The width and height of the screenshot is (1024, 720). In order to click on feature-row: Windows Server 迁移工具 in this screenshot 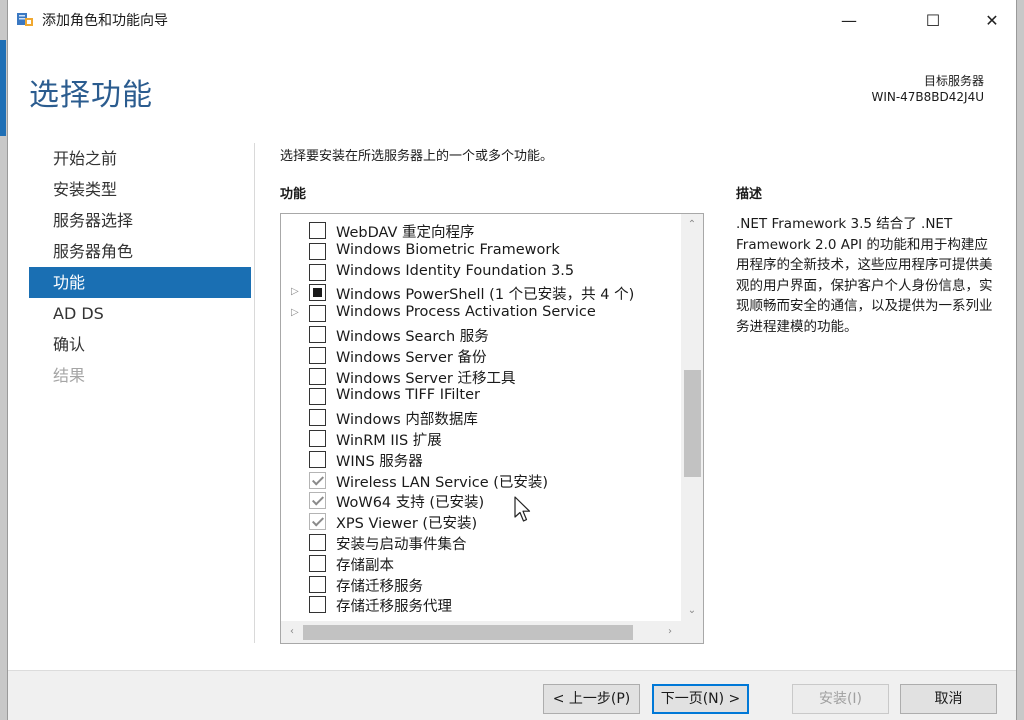, I will do `click(480, 376)`.